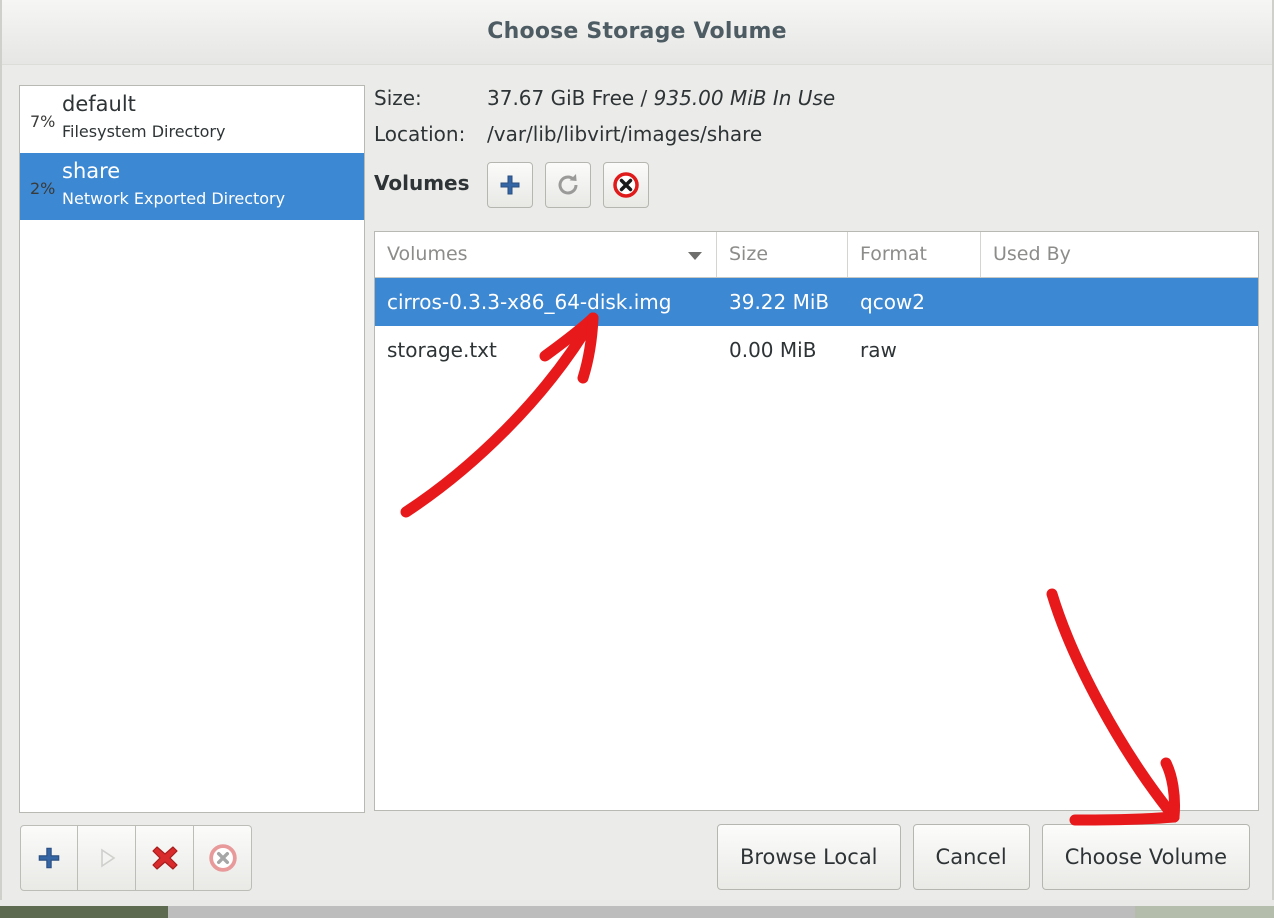 The height and width of the screenshot is (918, 1274). Describe the element at coordinates (442, 350) in the screenshot. I see `cell-volume-name: storage.txt` at that location.